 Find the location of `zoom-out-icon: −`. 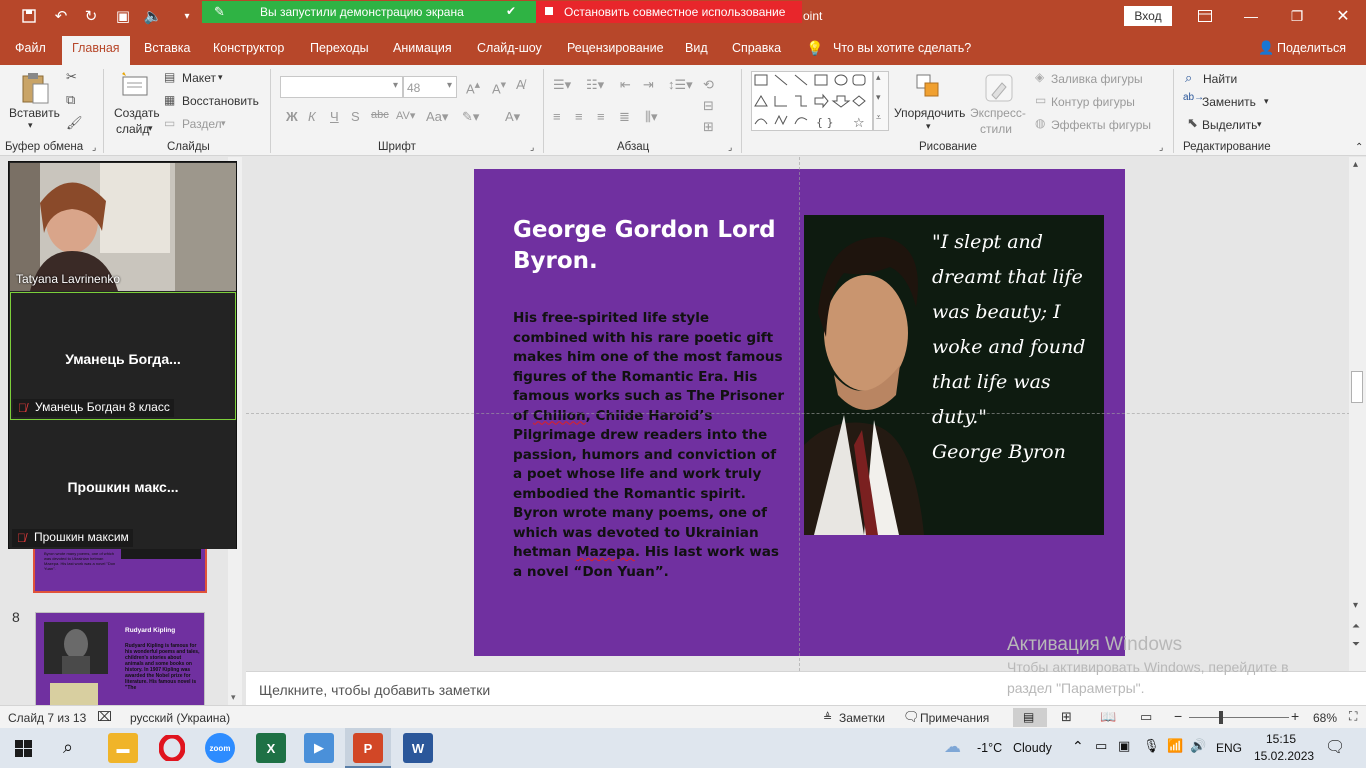

zoom-out-icon: − is located at coordinates (1178, 716).